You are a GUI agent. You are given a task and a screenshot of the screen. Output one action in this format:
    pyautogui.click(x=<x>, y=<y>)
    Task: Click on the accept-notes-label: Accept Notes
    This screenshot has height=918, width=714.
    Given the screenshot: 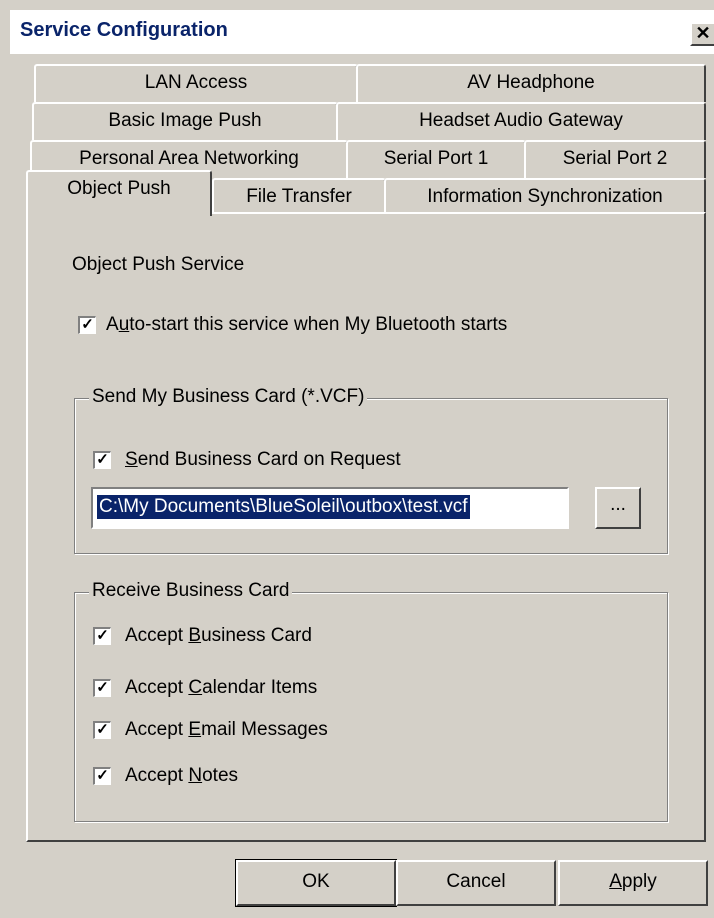 What is the action you would take?
    pyautogui.click(x=182, y=775)
    